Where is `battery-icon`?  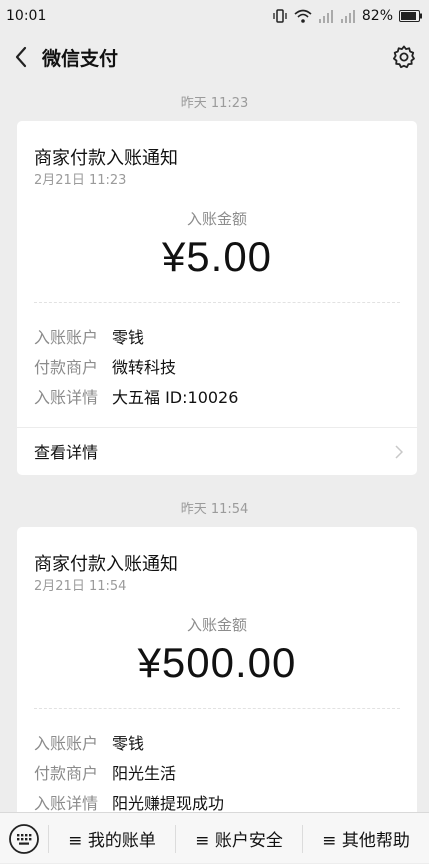
battery-icon is located at coordinates (411, 16).